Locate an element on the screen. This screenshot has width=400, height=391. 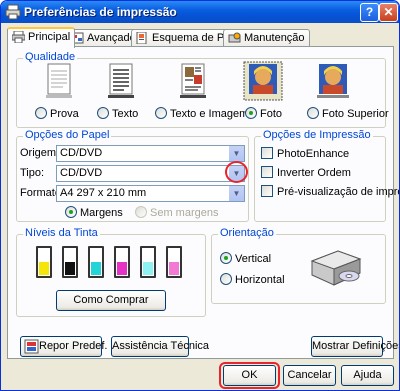
tab-avancado: Avançado is located at coordinates (103, 38).